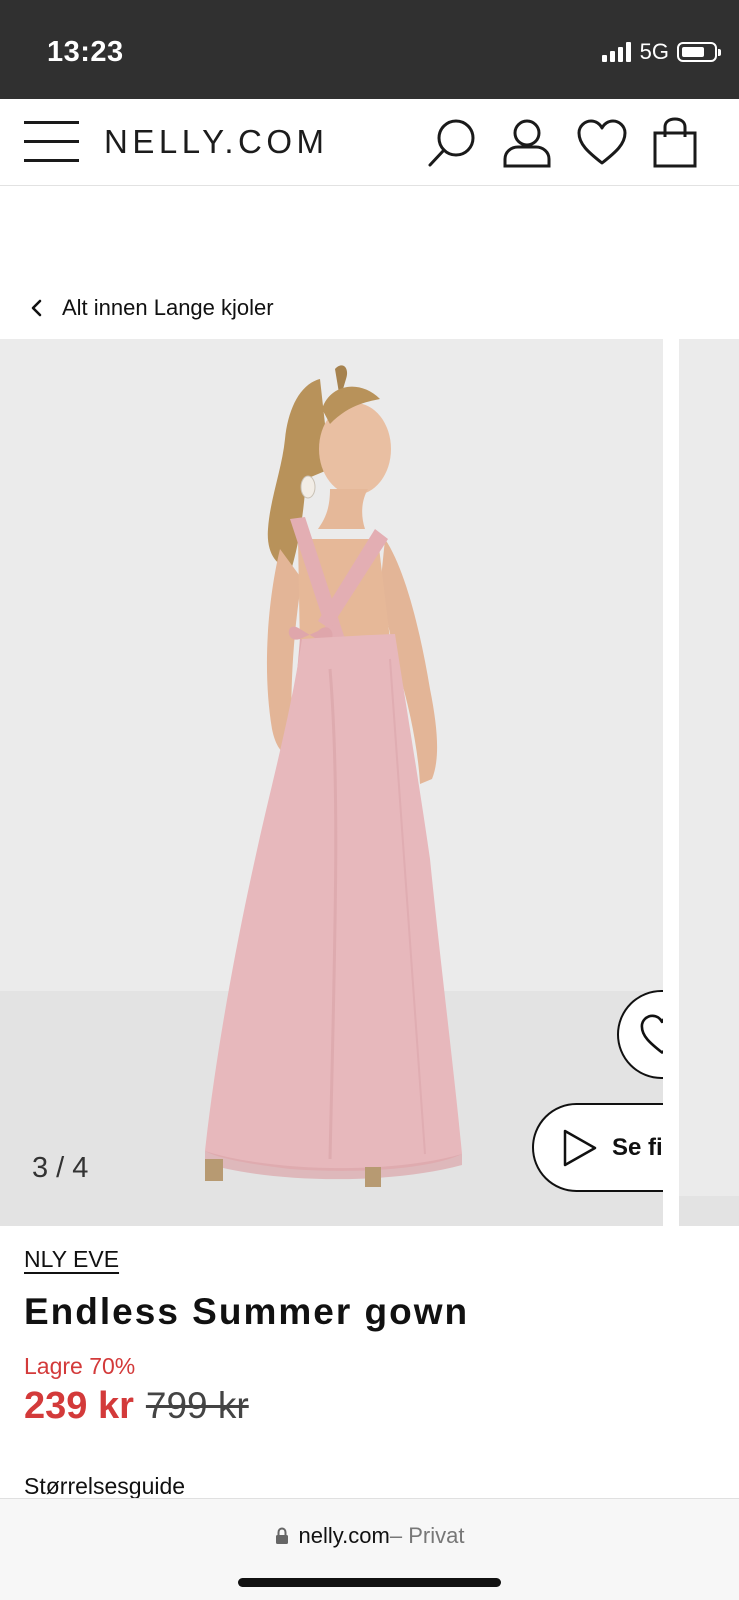 The height and width of the screenshot is (1600, 739). I want to click on signal-icon, so click(616, 52).